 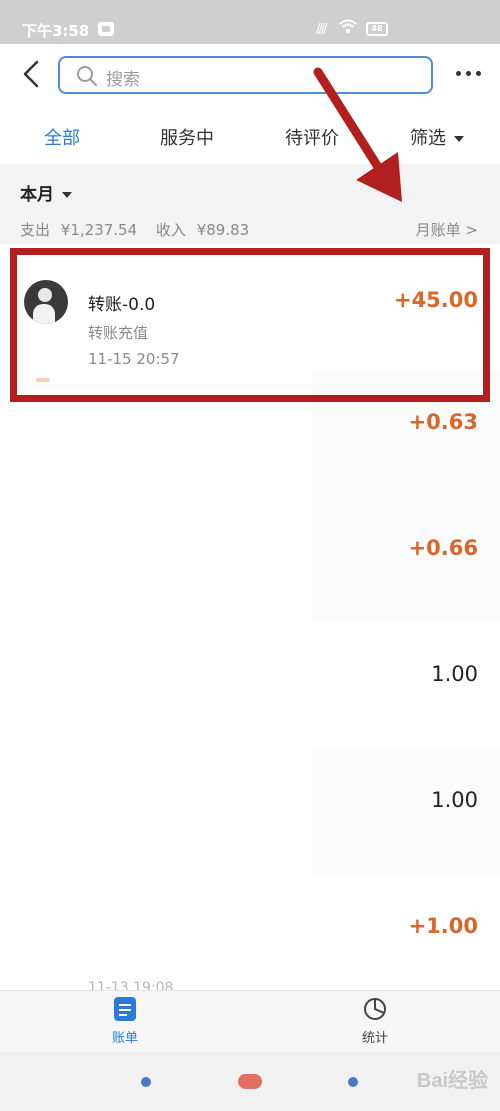 What do you see at coordinates (32, 74) in the screenshot?
I see `back-icon` at bounding box center [32, 74].